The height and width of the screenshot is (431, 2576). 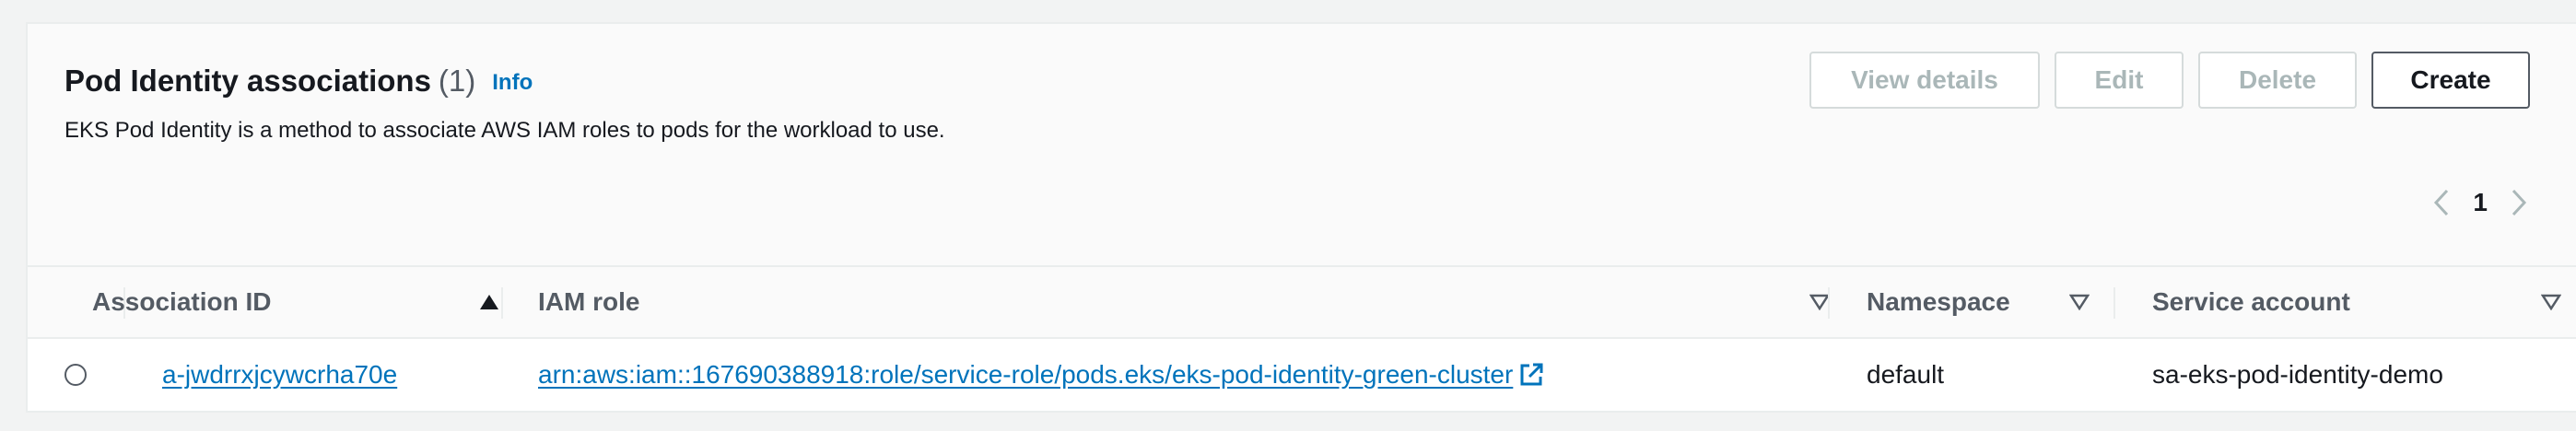 What do you see at coordinates (2450, 80) in the screenshot?
I see `create-button: Create` at bounding box center [2450, 80].